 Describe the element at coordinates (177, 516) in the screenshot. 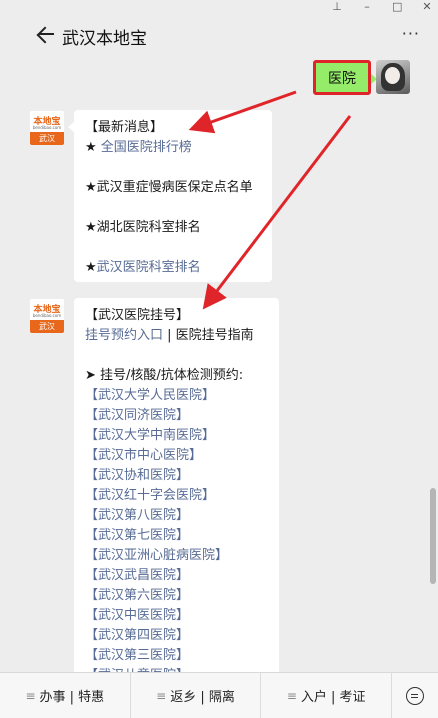

I see `hospital-link: 【武汉第八医院】` at that location.